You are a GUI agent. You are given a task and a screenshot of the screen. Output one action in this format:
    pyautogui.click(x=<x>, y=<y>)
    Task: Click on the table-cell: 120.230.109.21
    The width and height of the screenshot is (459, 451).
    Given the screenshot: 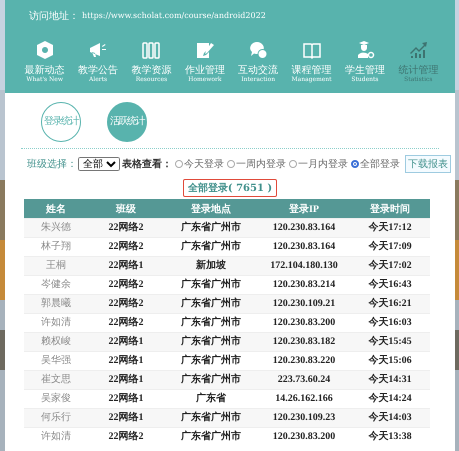 What is the action you would take?
    pyautogui.click(x=304, y=304)
    